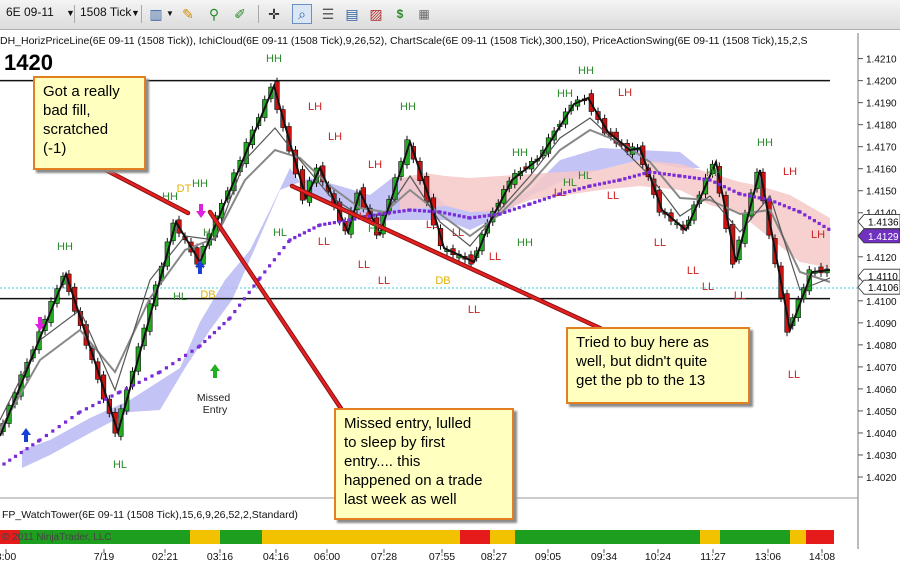 This screenshot has width=900, height=569. Describe the element at coordinates (424, 14) in the screenshot. I see `more-icon: ▦` at that location.